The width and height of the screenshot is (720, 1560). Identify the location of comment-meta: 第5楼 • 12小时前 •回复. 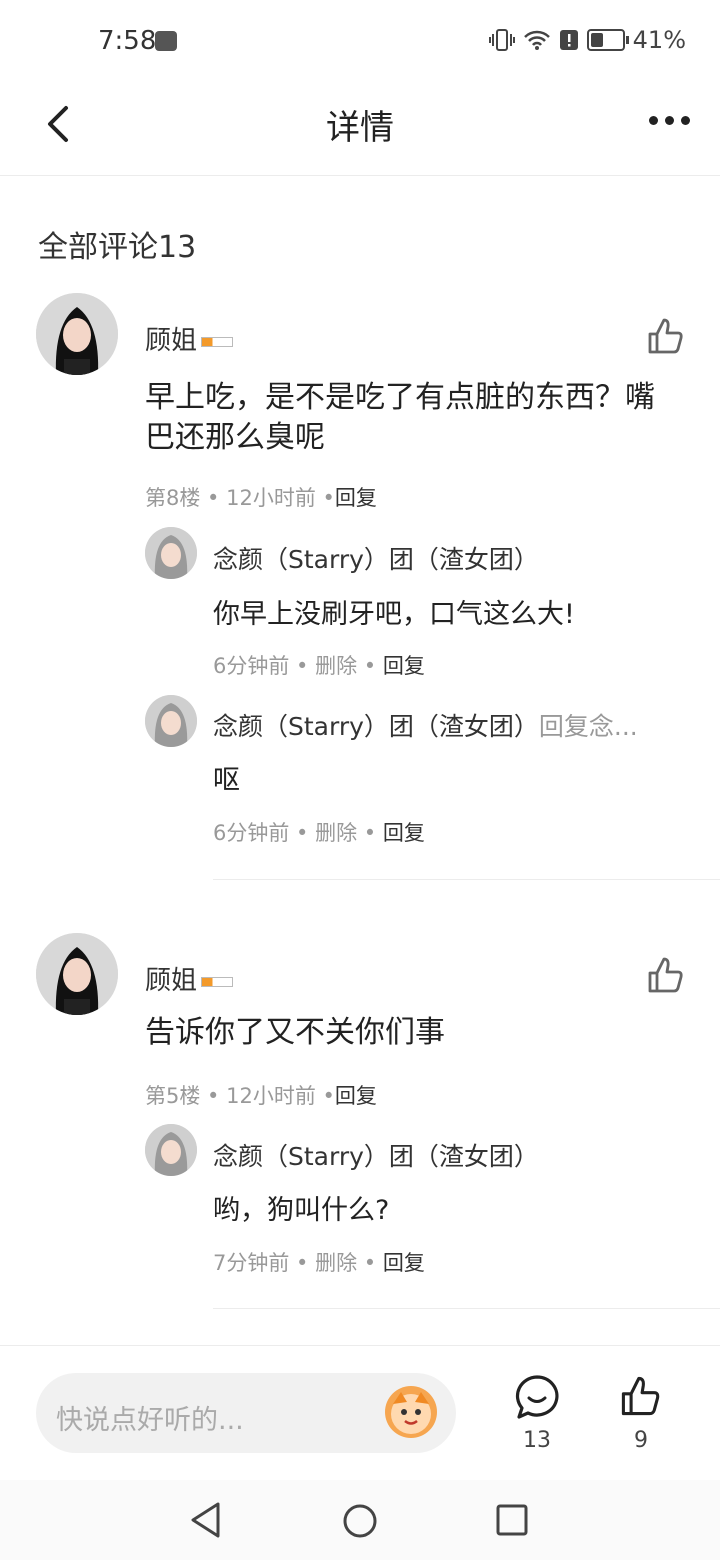
(261, 1096).